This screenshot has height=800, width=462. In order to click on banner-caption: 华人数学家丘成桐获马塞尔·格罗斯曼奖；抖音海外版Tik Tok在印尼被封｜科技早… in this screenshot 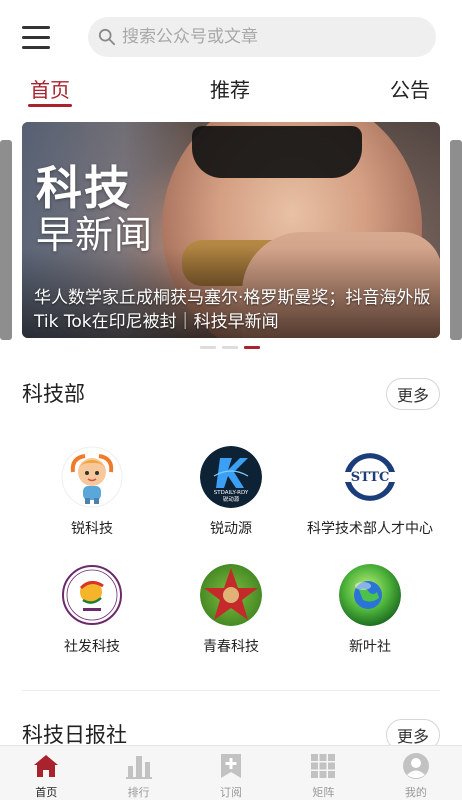, I will do `click(232, 310)`.